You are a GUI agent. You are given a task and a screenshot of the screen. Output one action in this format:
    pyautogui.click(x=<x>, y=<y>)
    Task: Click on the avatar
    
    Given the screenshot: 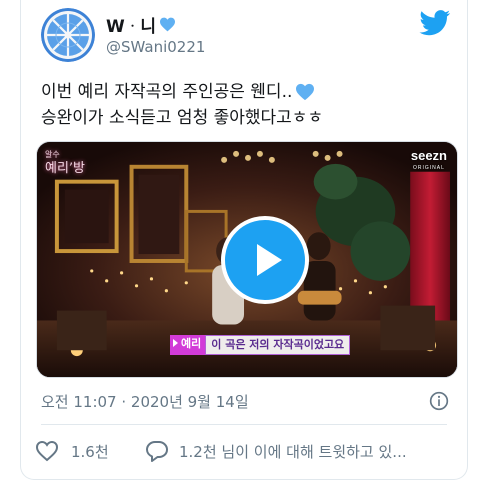 What is the action you would take?
    pyautogui.click(x=68, y=35)
    